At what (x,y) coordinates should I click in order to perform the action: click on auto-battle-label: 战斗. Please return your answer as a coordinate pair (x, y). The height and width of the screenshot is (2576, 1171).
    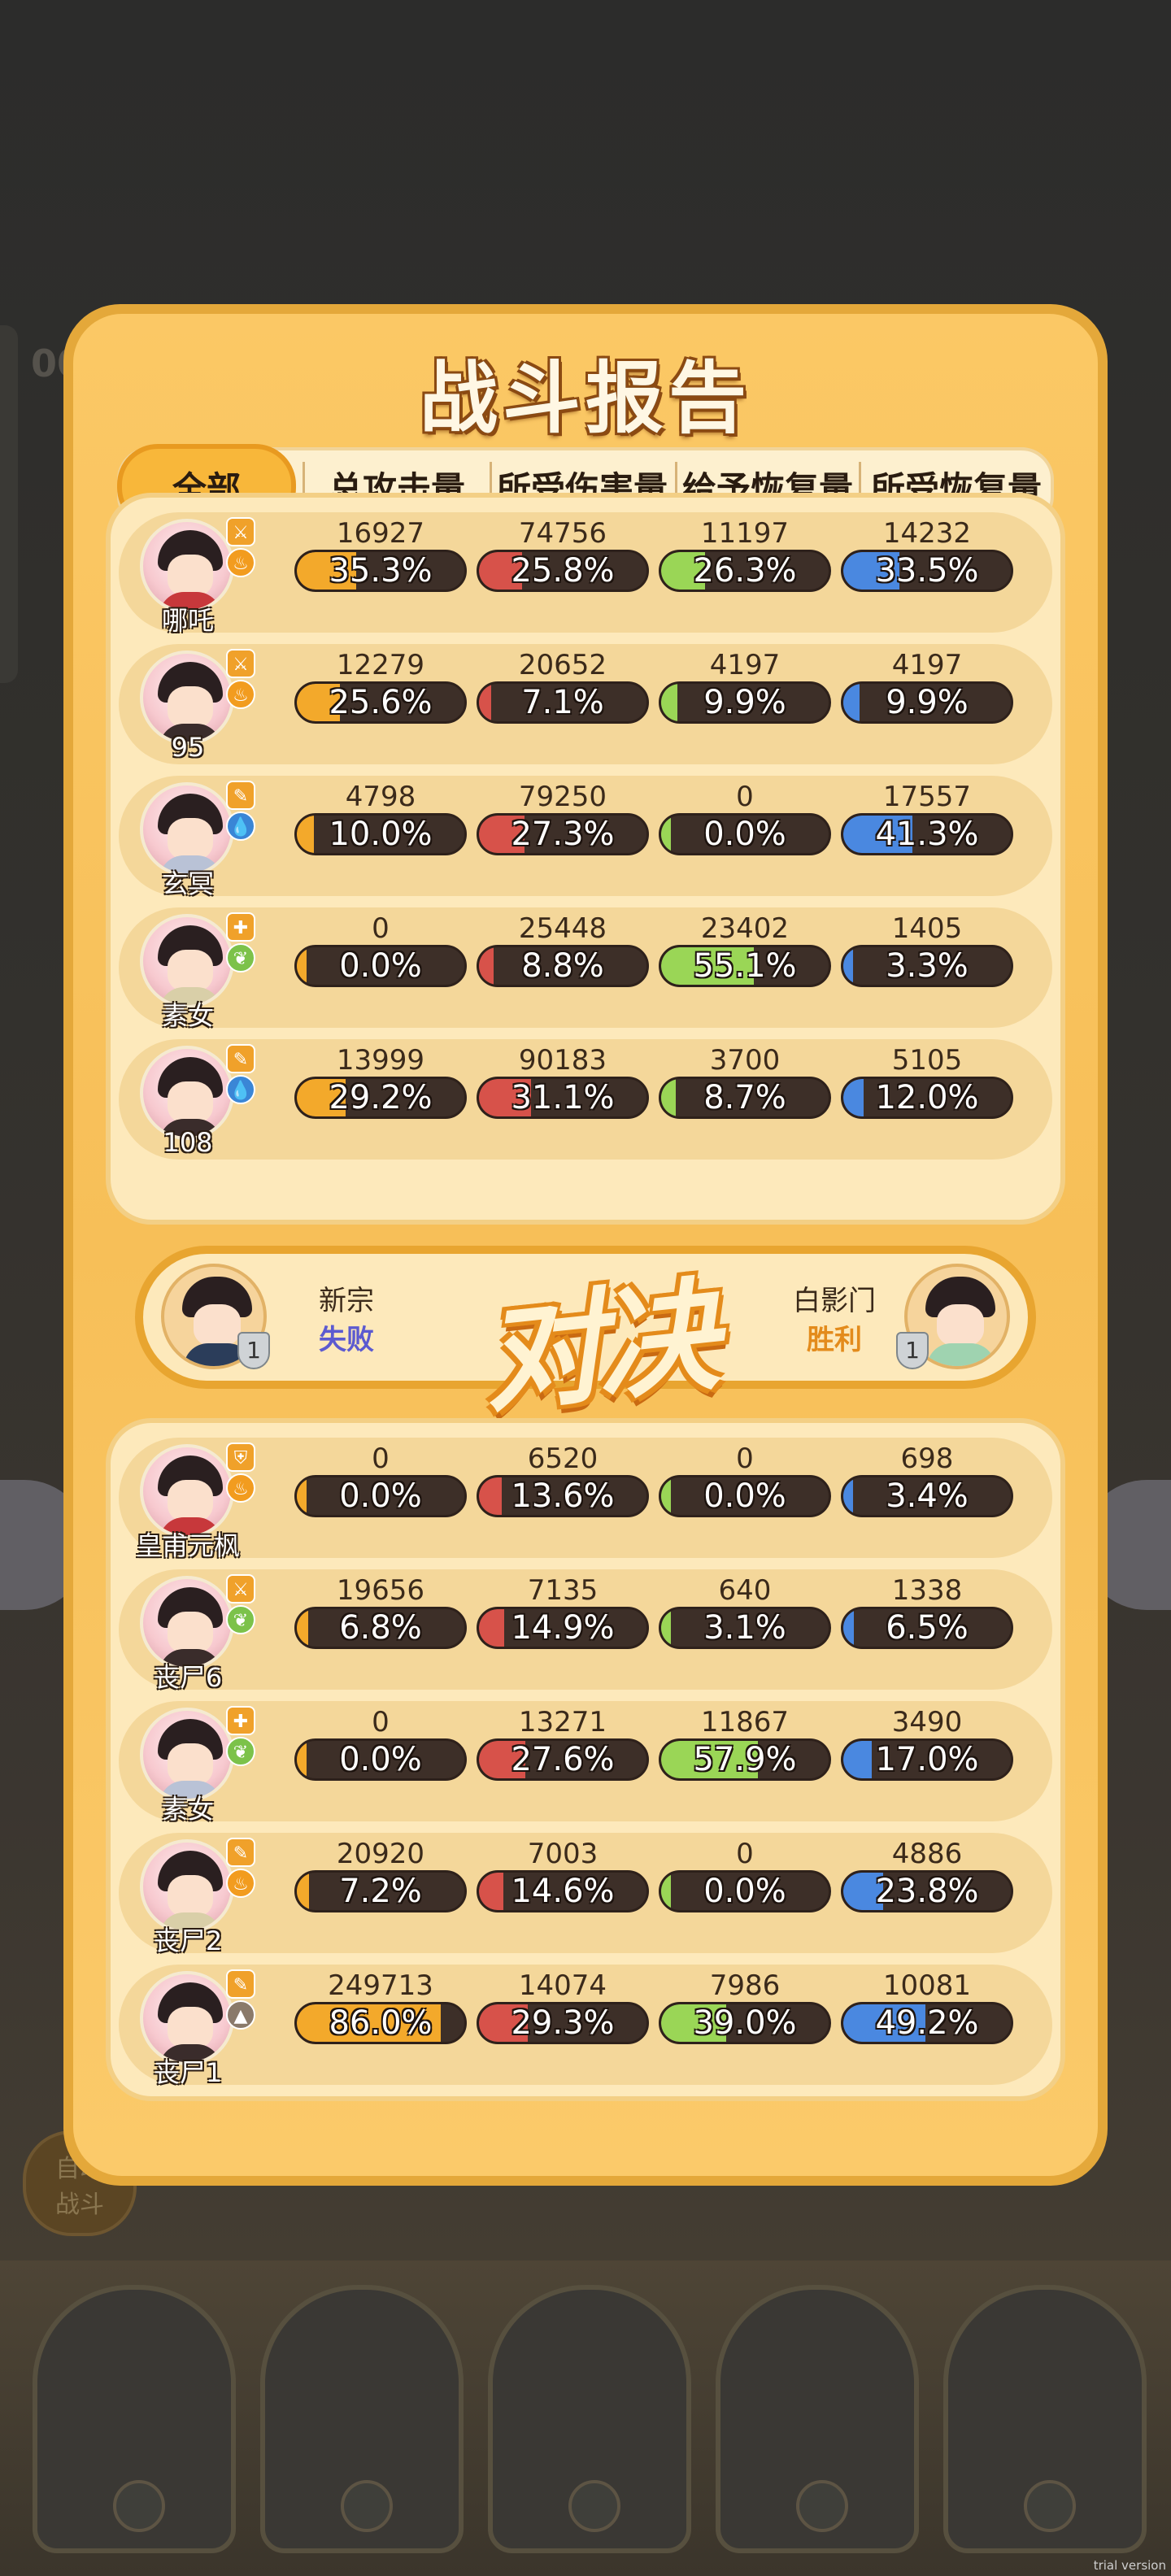
    Looking at the image, I should click on (79, 2205).